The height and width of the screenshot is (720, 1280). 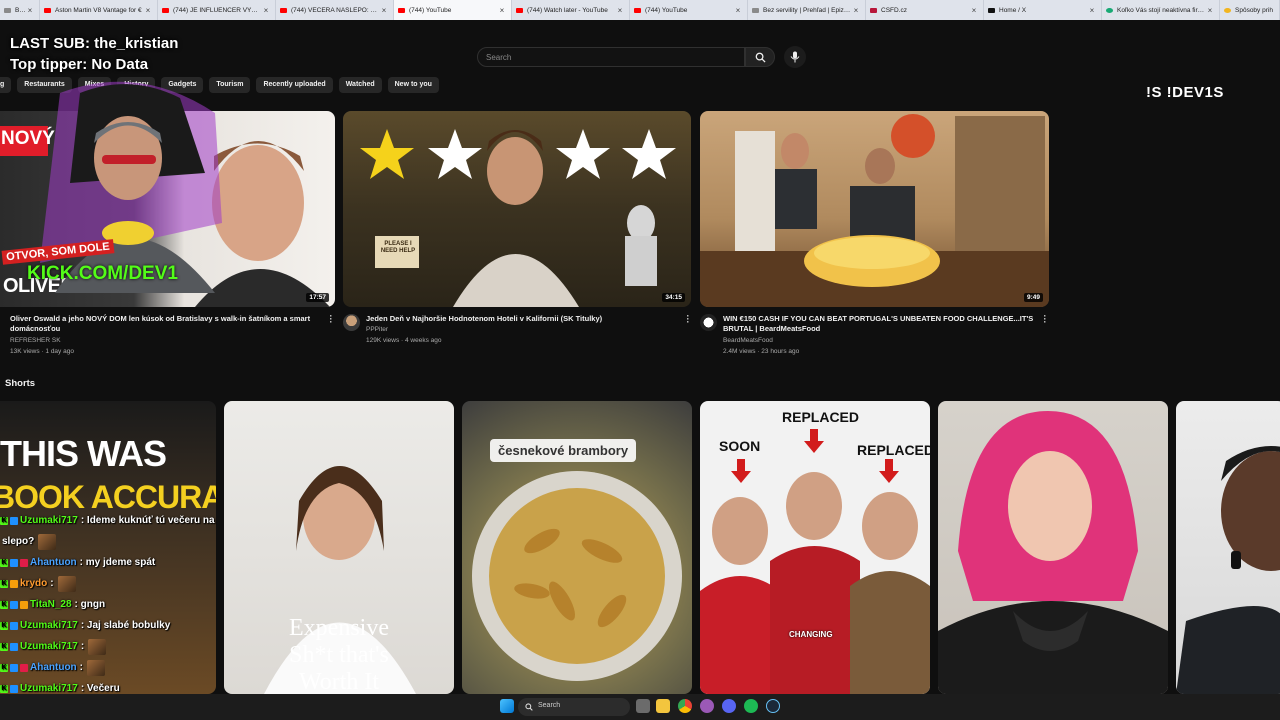 What do you see at coordinates (811, 634) in the screenshot?
I see `short-label: CHANGING` at bounding box center [811, 634].